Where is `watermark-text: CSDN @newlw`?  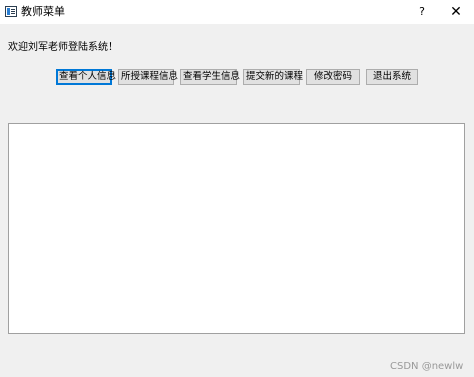
watermark-text: CSDN @newlw is located at coordinates (427, 366).